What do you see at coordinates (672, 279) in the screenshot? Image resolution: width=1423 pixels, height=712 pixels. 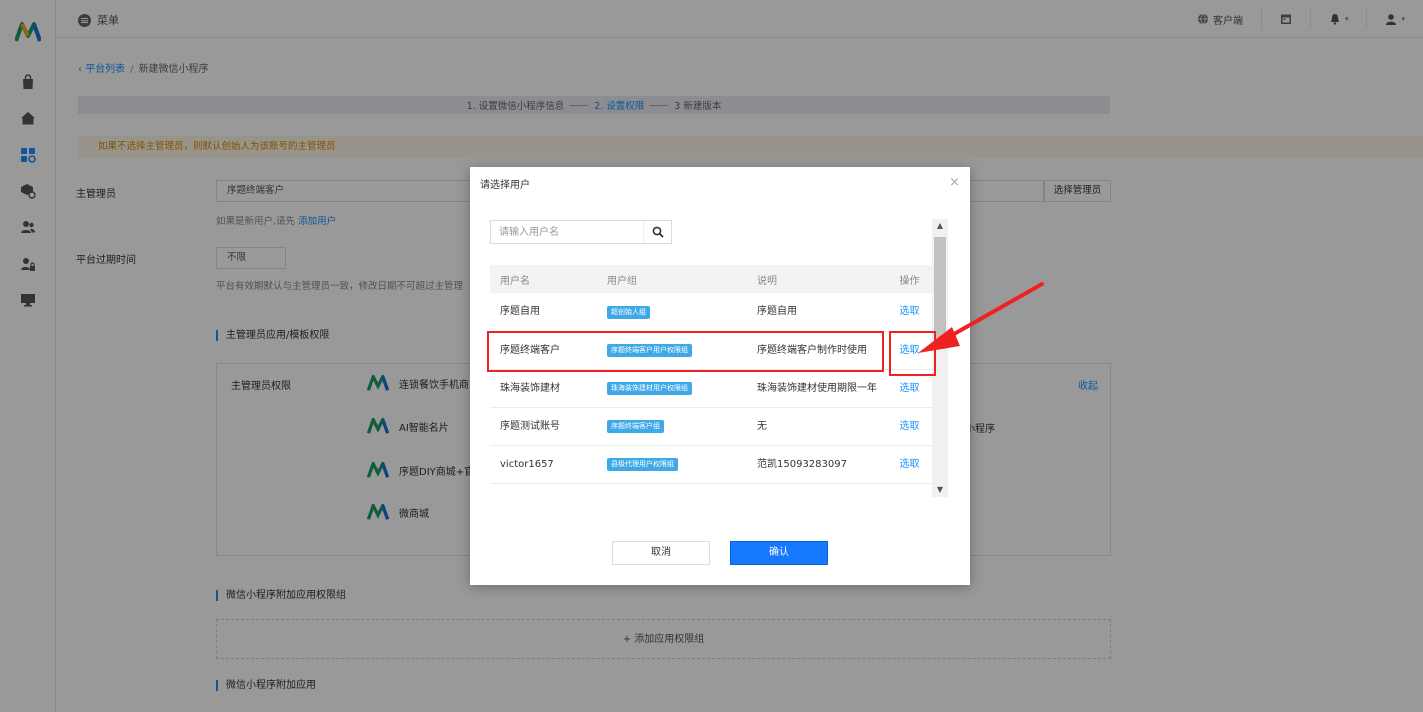 I see `column-header-group: 用户组` at bounding box center [672, 279].